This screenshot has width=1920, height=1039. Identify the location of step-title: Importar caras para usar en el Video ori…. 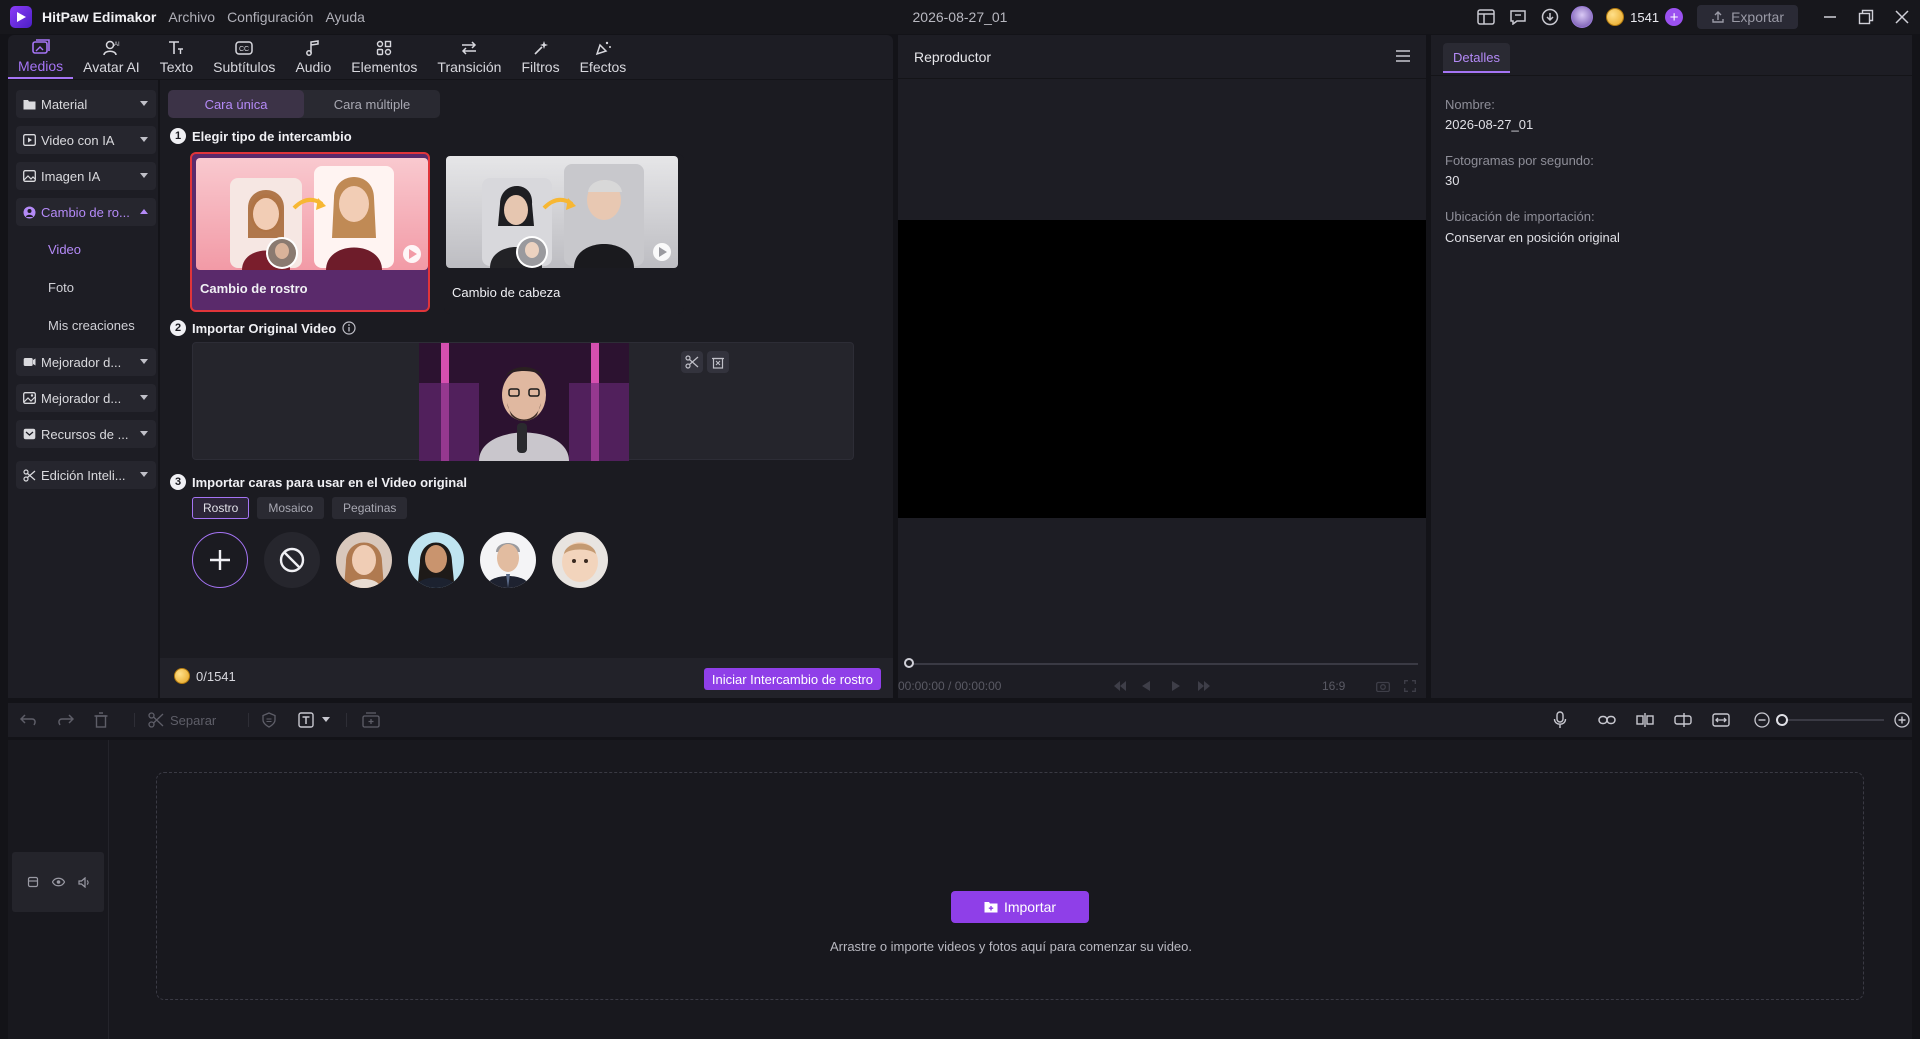
(330, 482).